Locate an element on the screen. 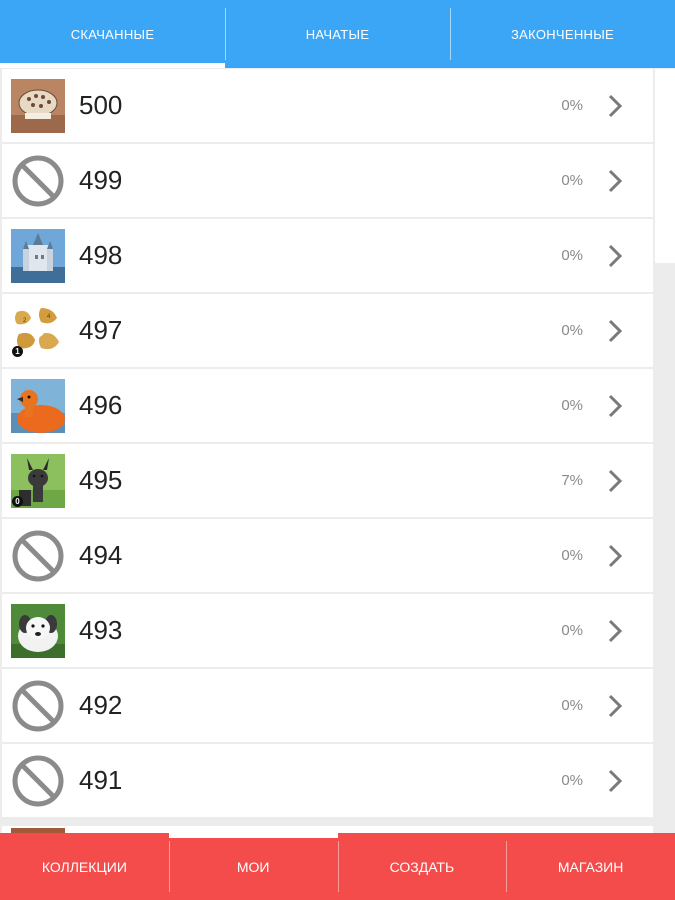  list-item: 500 0% is located at coordinates (327, 105).